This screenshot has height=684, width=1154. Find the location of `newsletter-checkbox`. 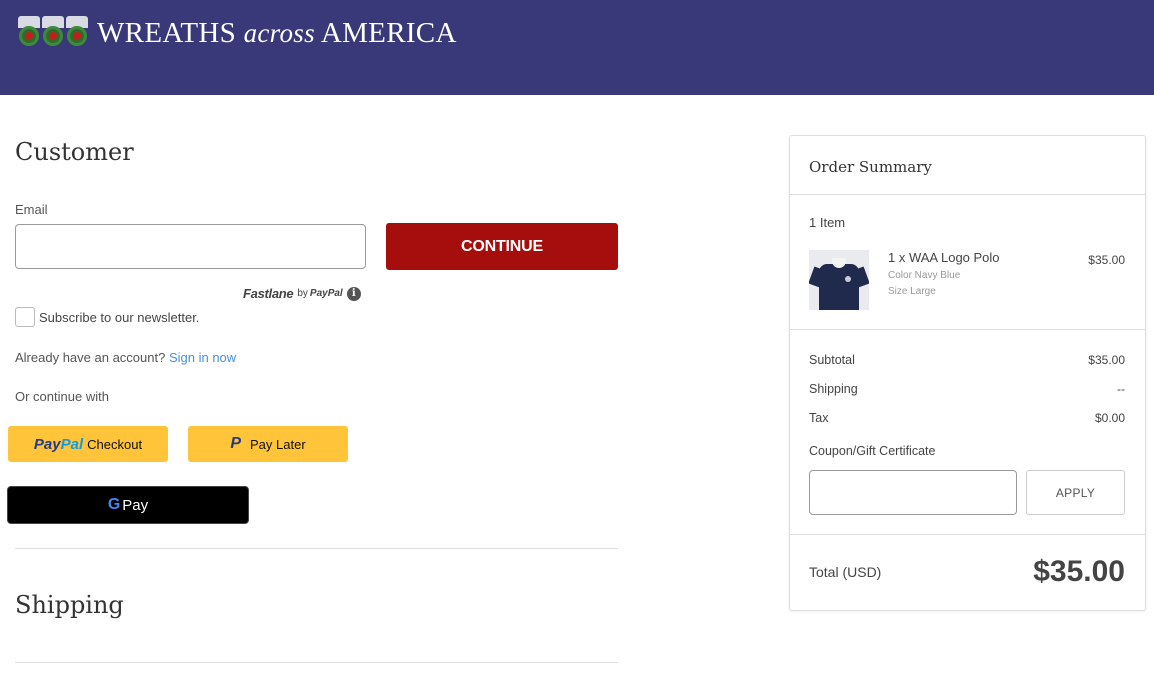

newsletter-checkbox is located at coordinates (25, 317).